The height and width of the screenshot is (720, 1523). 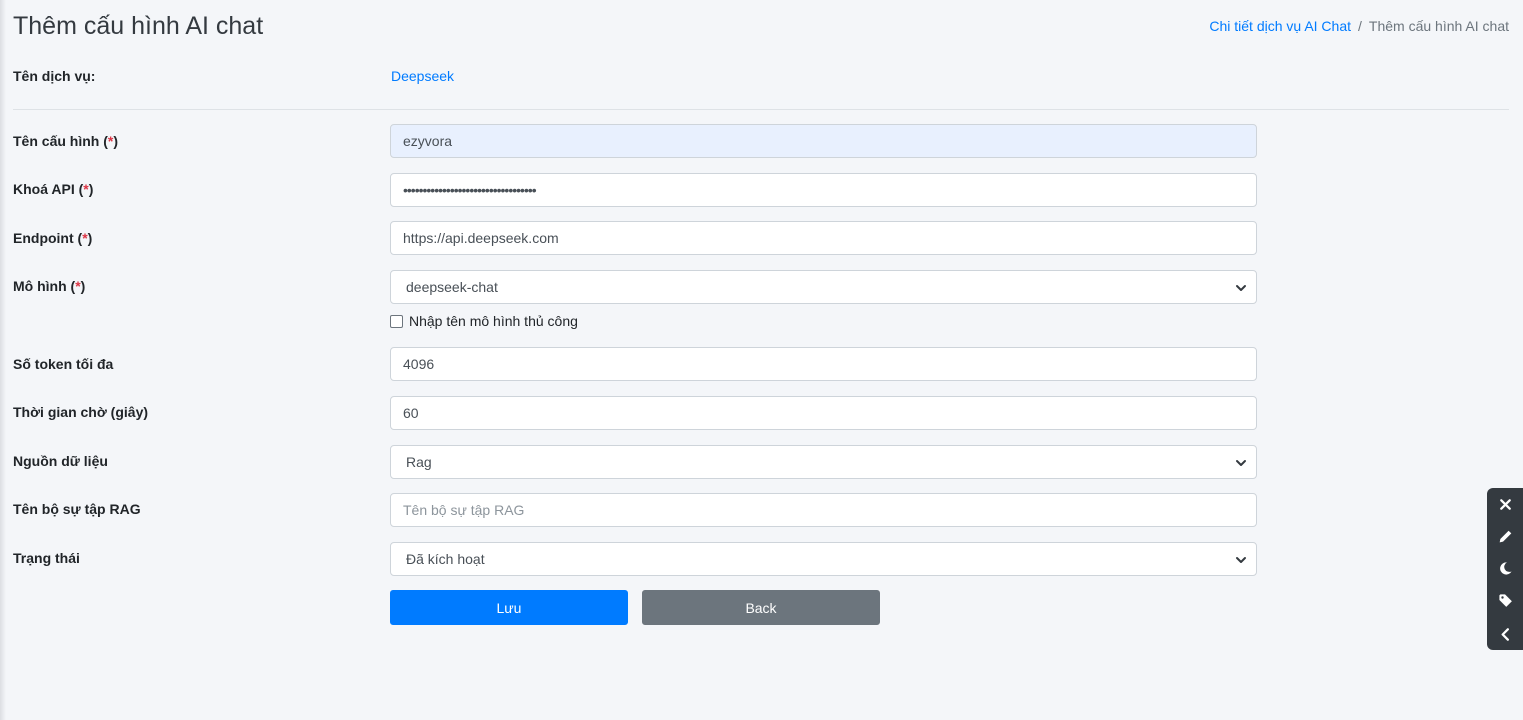 What do you see at coordinates (54, 76) in the screenshot?
I see `service-label: Tên dịch vụ:` at bounding box center [54, 76].